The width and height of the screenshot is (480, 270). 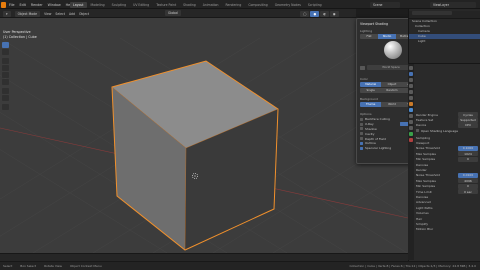 I want to click on device-dropdown: CPU, so click(x=468, y=125).